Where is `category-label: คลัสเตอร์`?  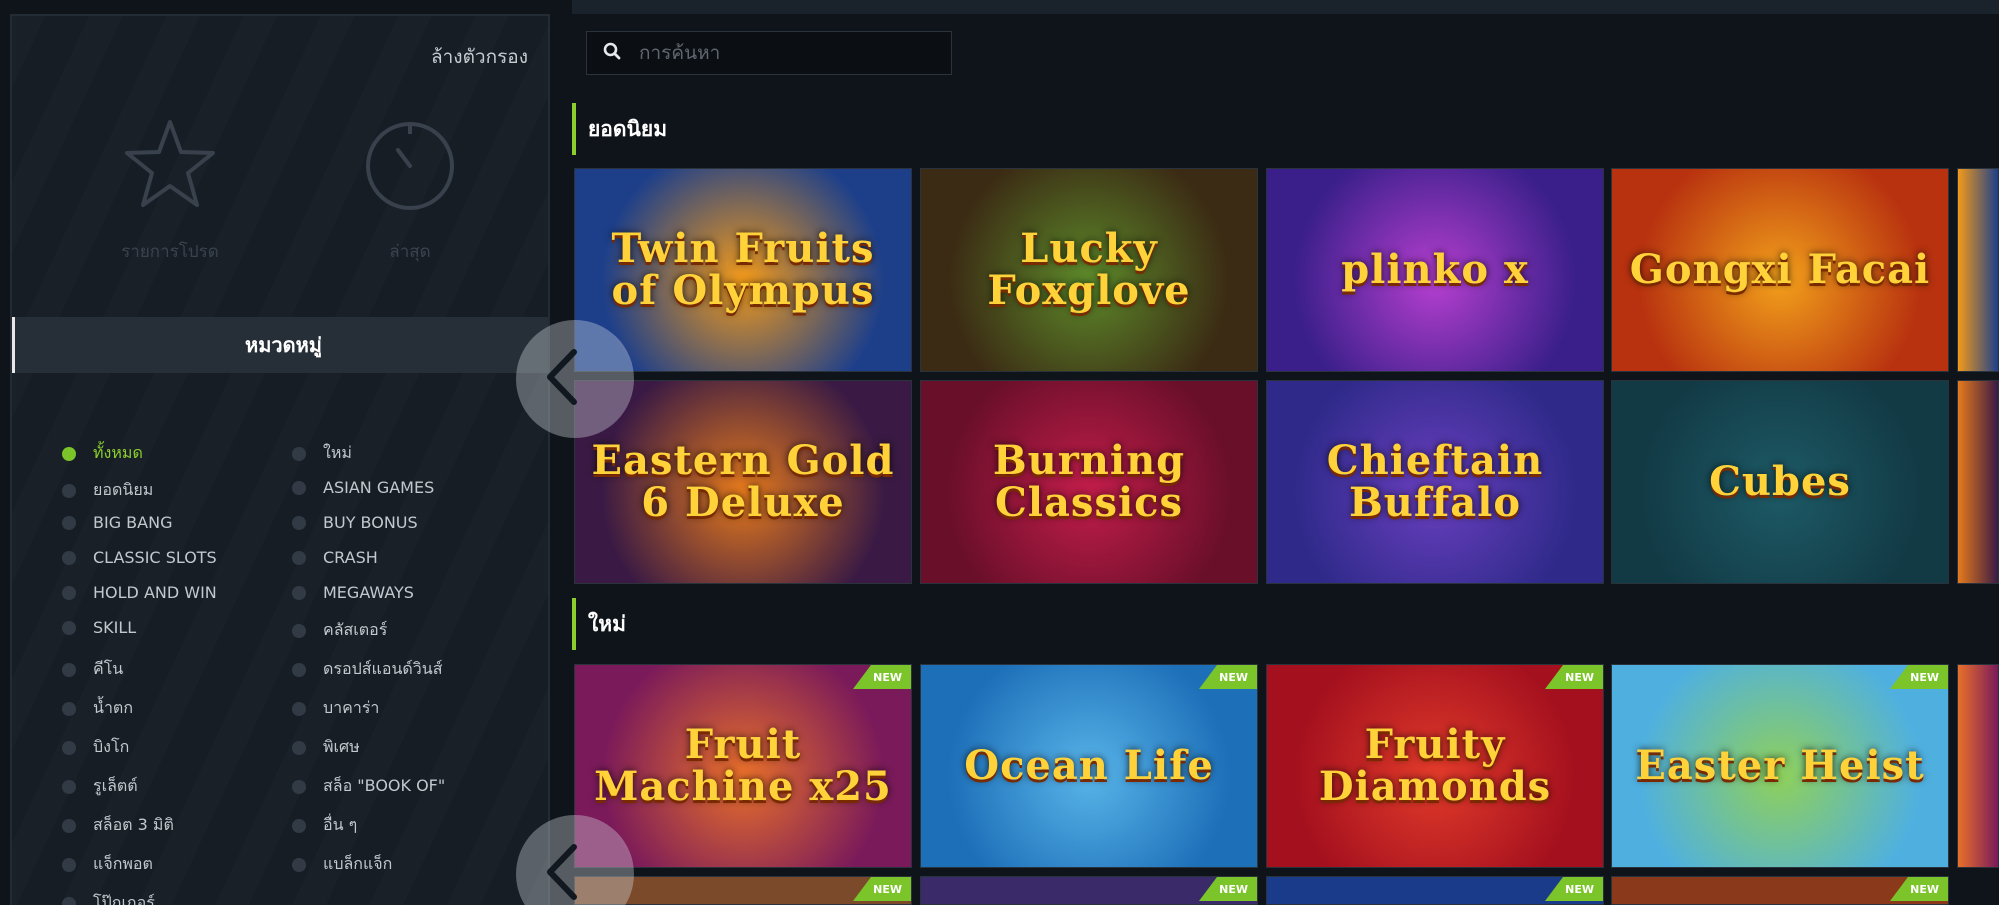
category-label: คลัสเตอร์ is located at coordinates (355, 629).